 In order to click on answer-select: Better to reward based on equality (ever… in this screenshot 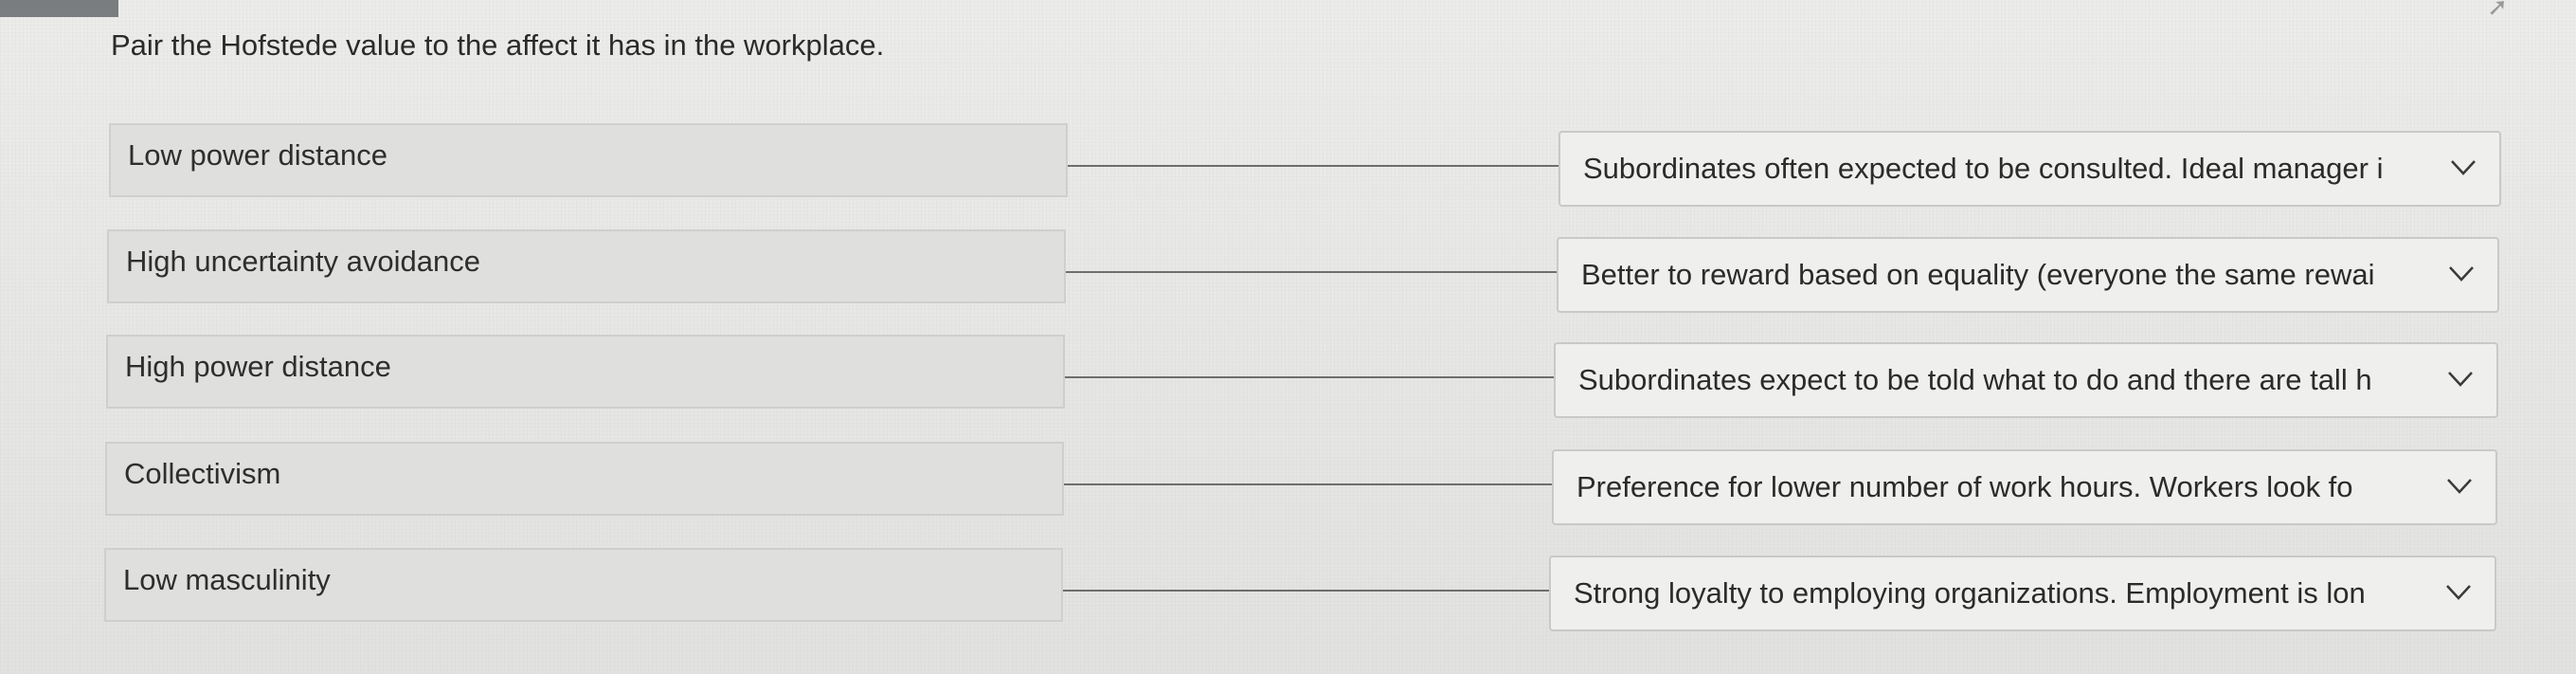, I will do `click(2028, 275)`.